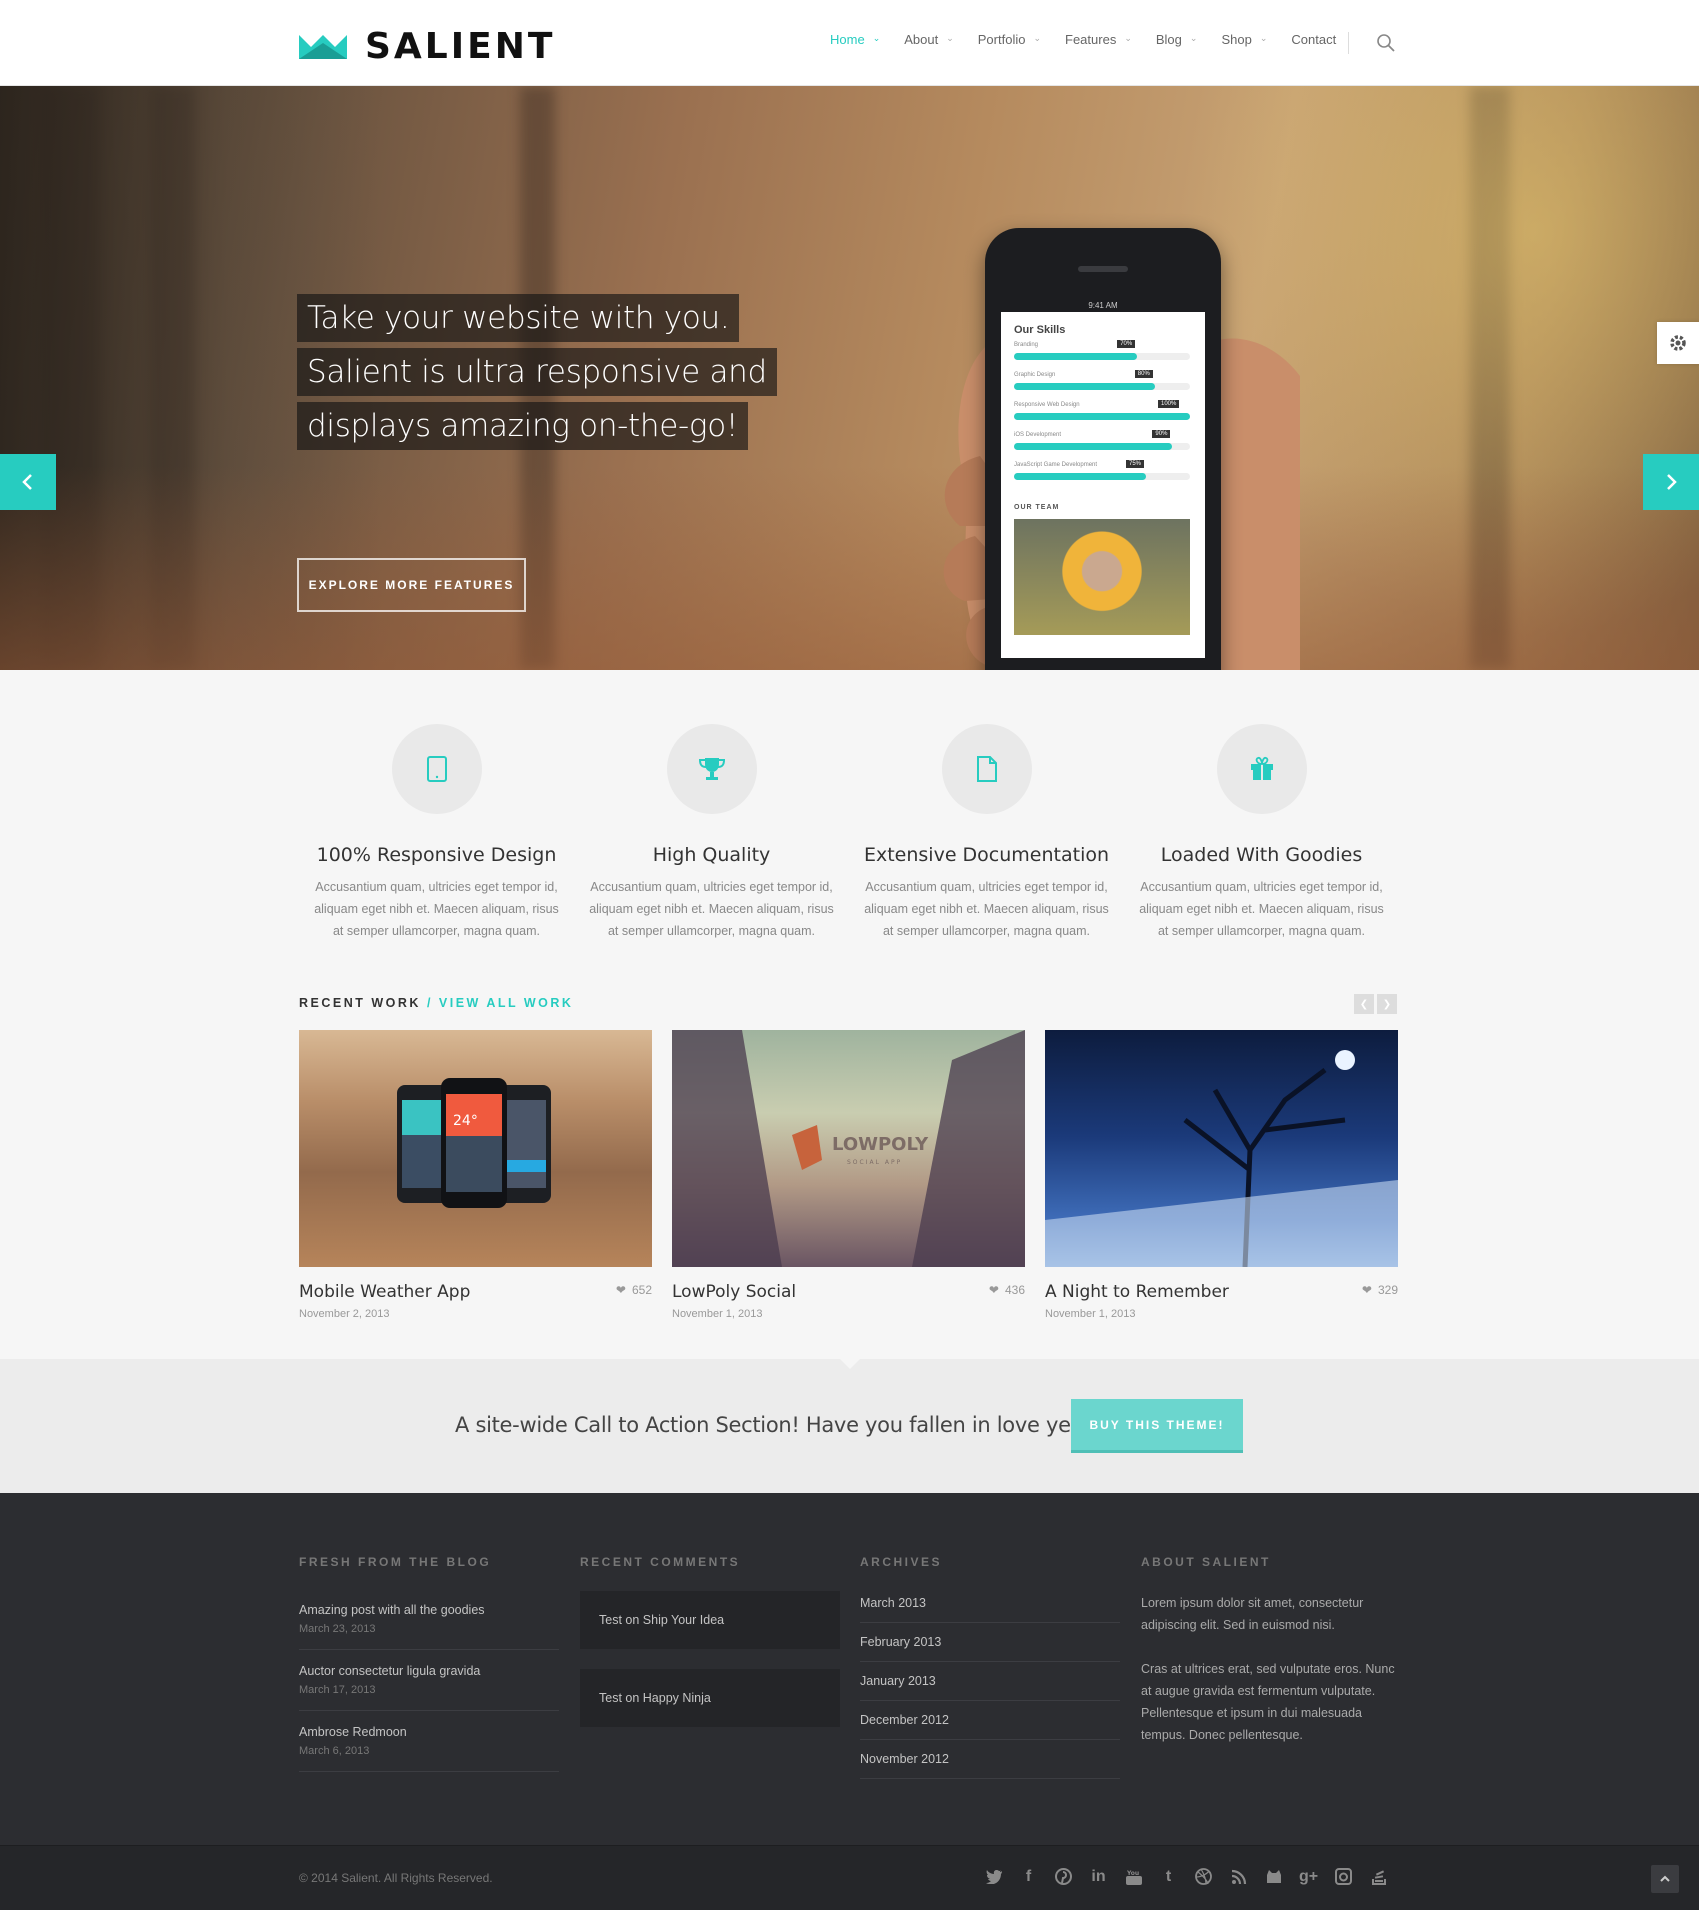 Image resolution: width=1699 pixels, height=1910 pixels. I want to click on archive-link: January 2013, so click(990, 1681).